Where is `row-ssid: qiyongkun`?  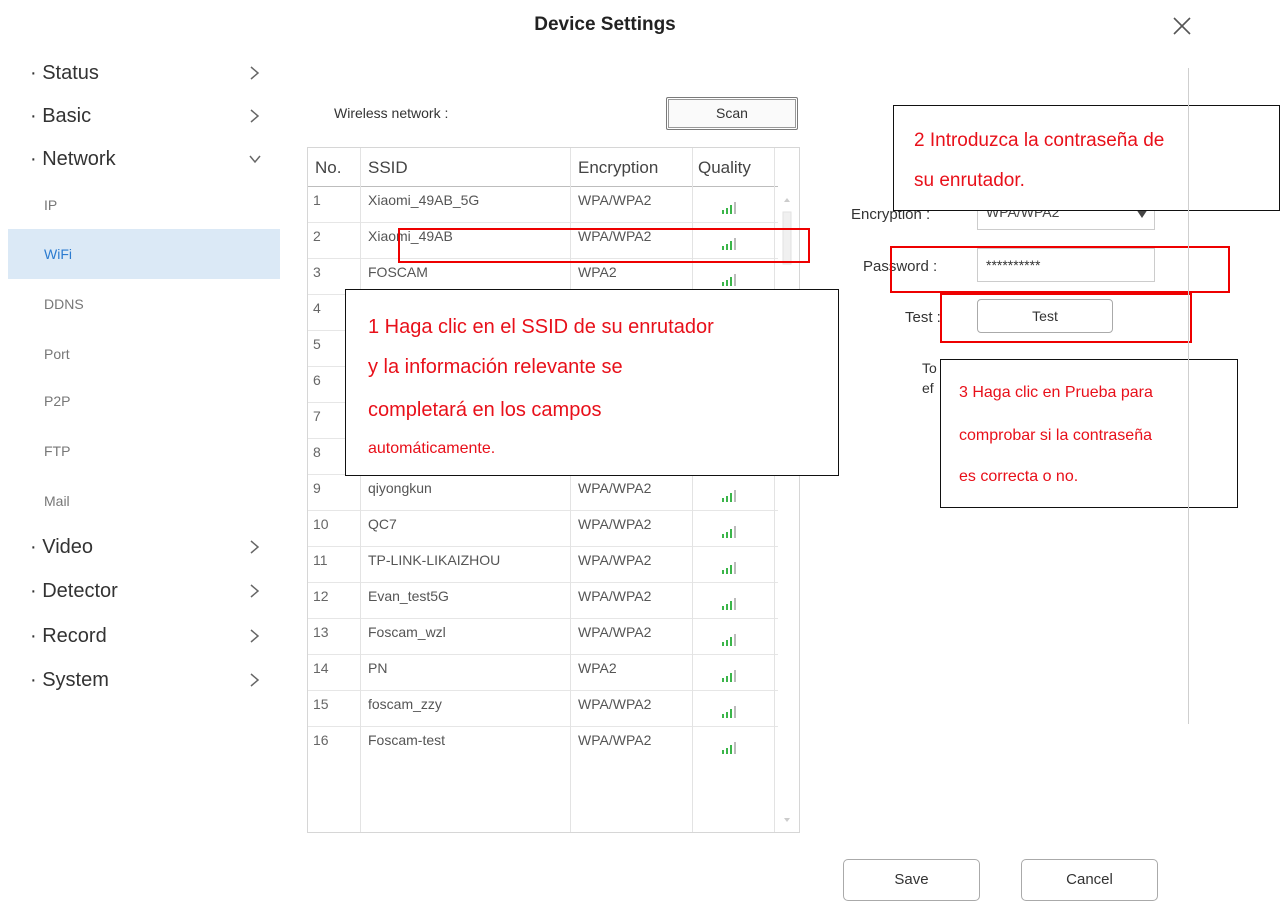
row-ssid: qiyongkun is located at coordinates (400, 488).